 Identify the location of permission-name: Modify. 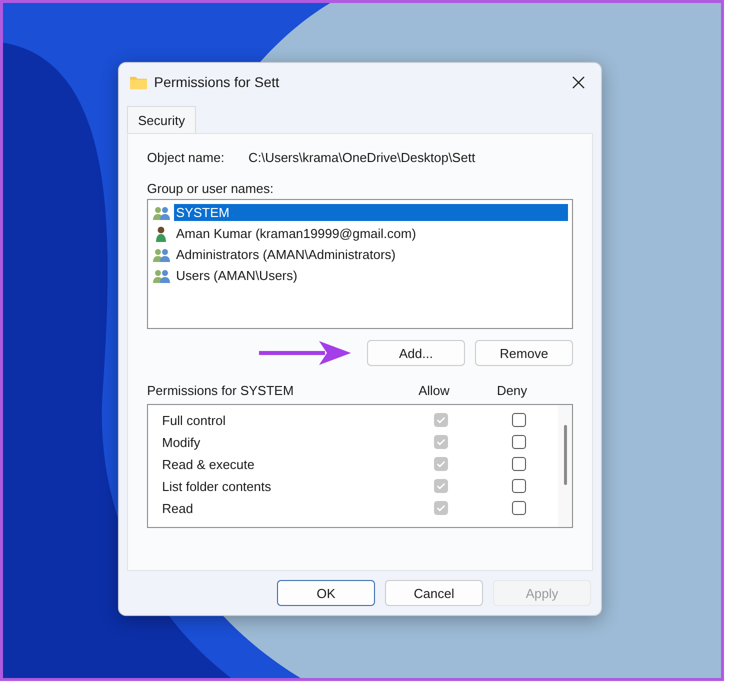
(182, 442).